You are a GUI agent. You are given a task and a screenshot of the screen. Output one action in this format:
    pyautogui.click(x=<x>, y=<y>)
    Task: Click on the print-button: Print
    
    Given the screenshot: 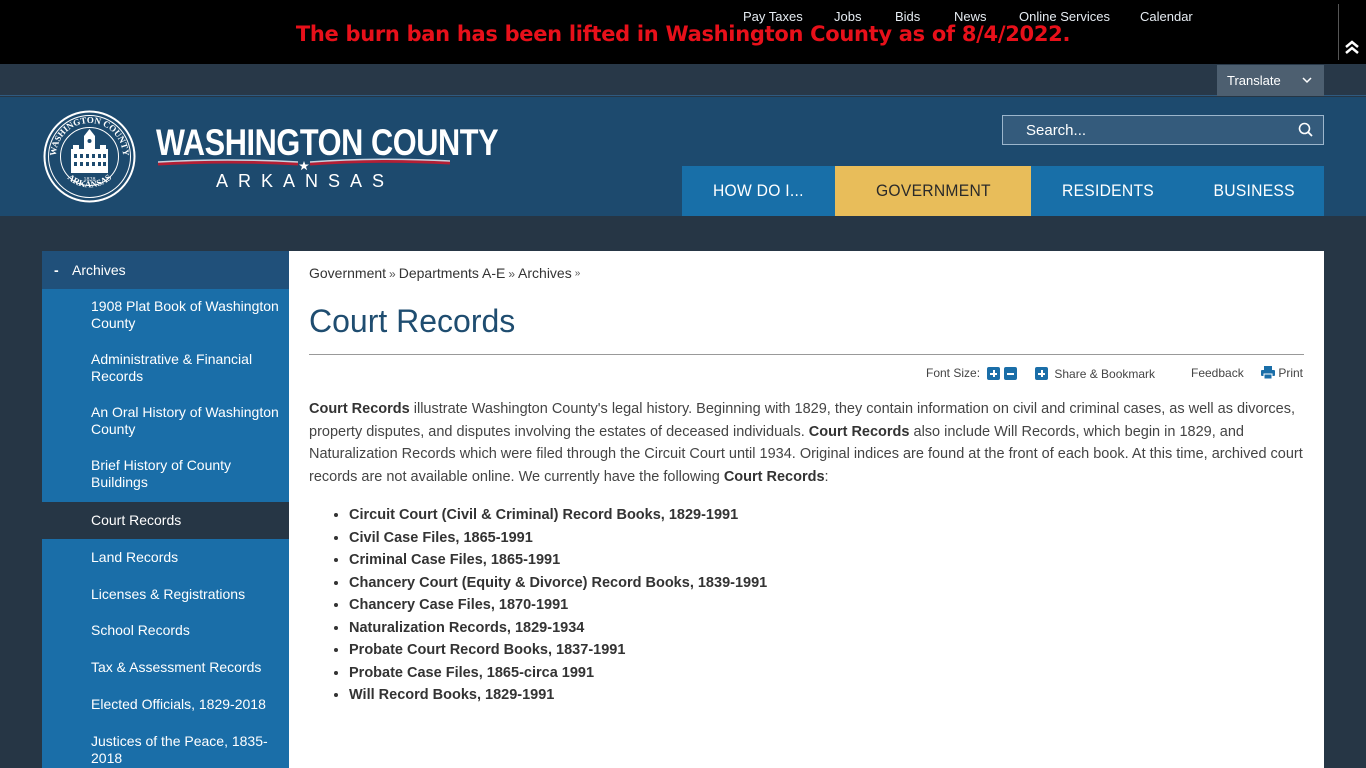 What is the action you would take?
    pyautogui.click(x=1282, y=373)
    